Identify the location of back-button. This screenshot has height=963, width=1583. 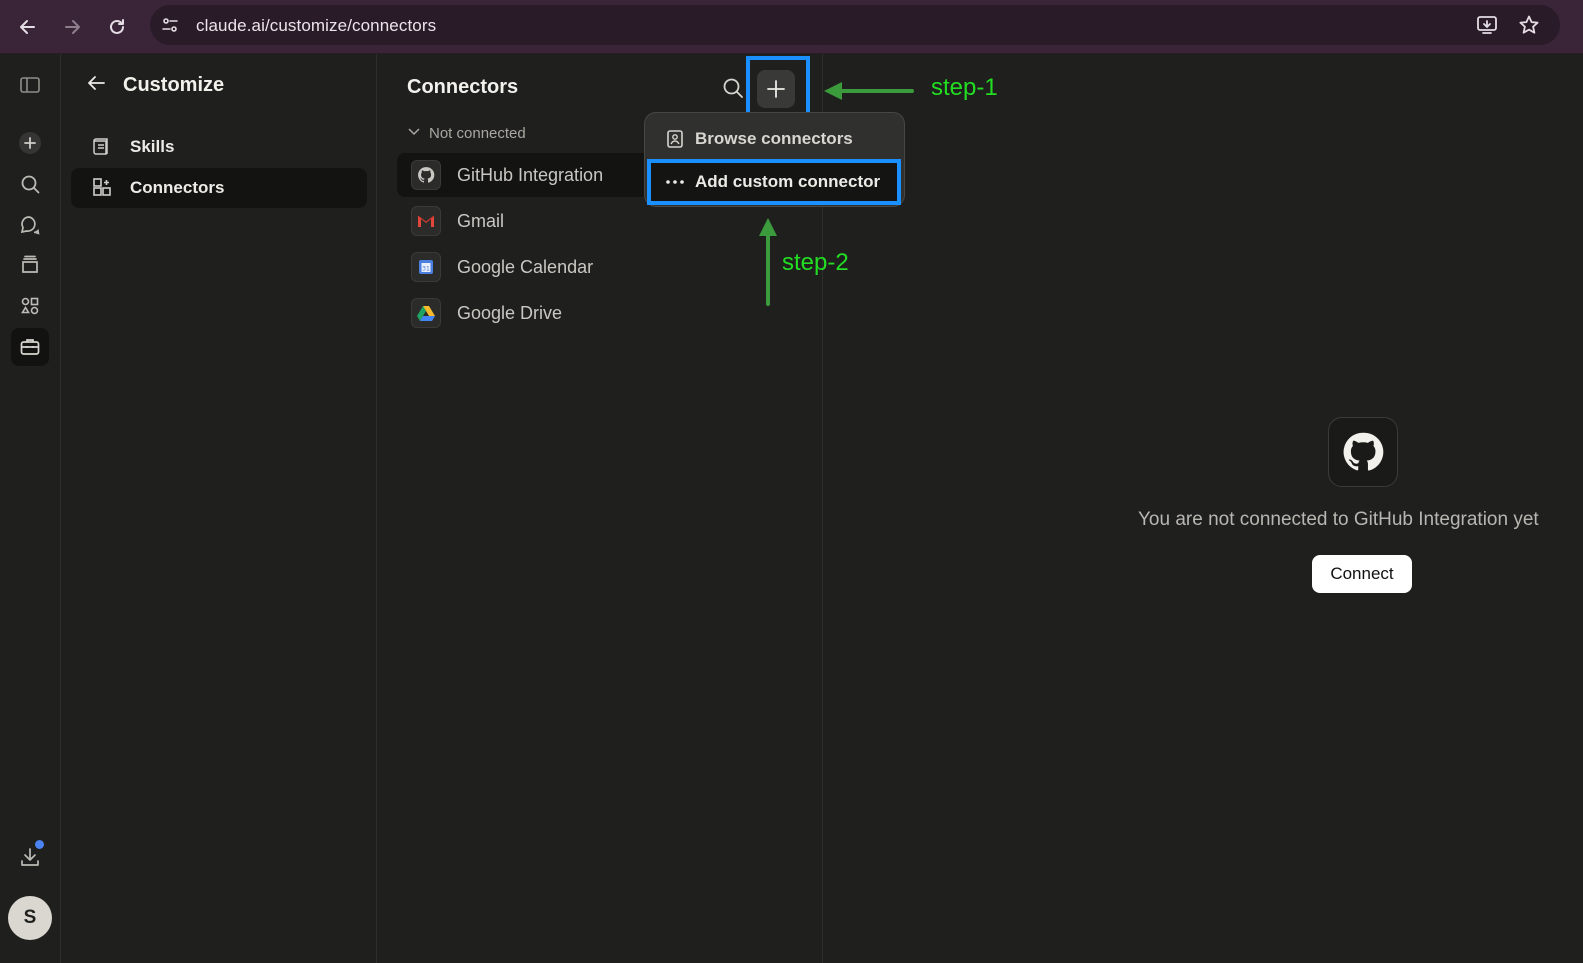
(28, 27).